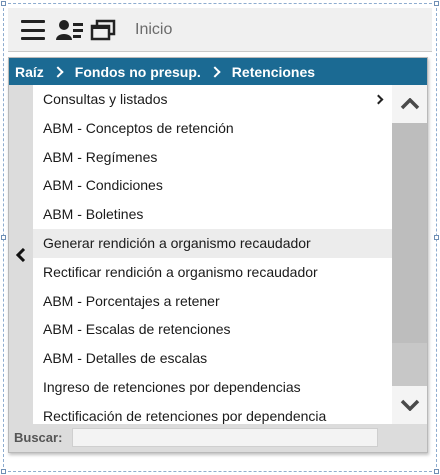 This screenshot has height=475, width=440. What do you see at coordinates (93, 214) in the screenshot?
I see `menu-item-label: ABM - Boletines` at bounding box center [93, 214].